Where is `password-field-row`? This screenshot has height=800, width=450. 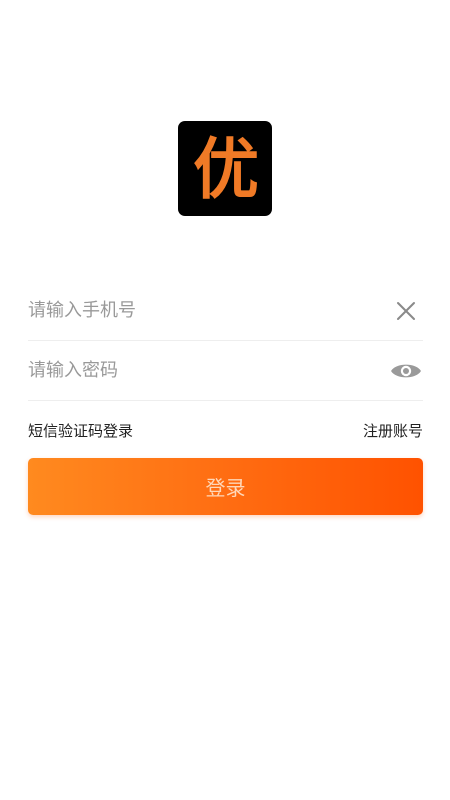
password-field-row is located at coordinates (225, 371).